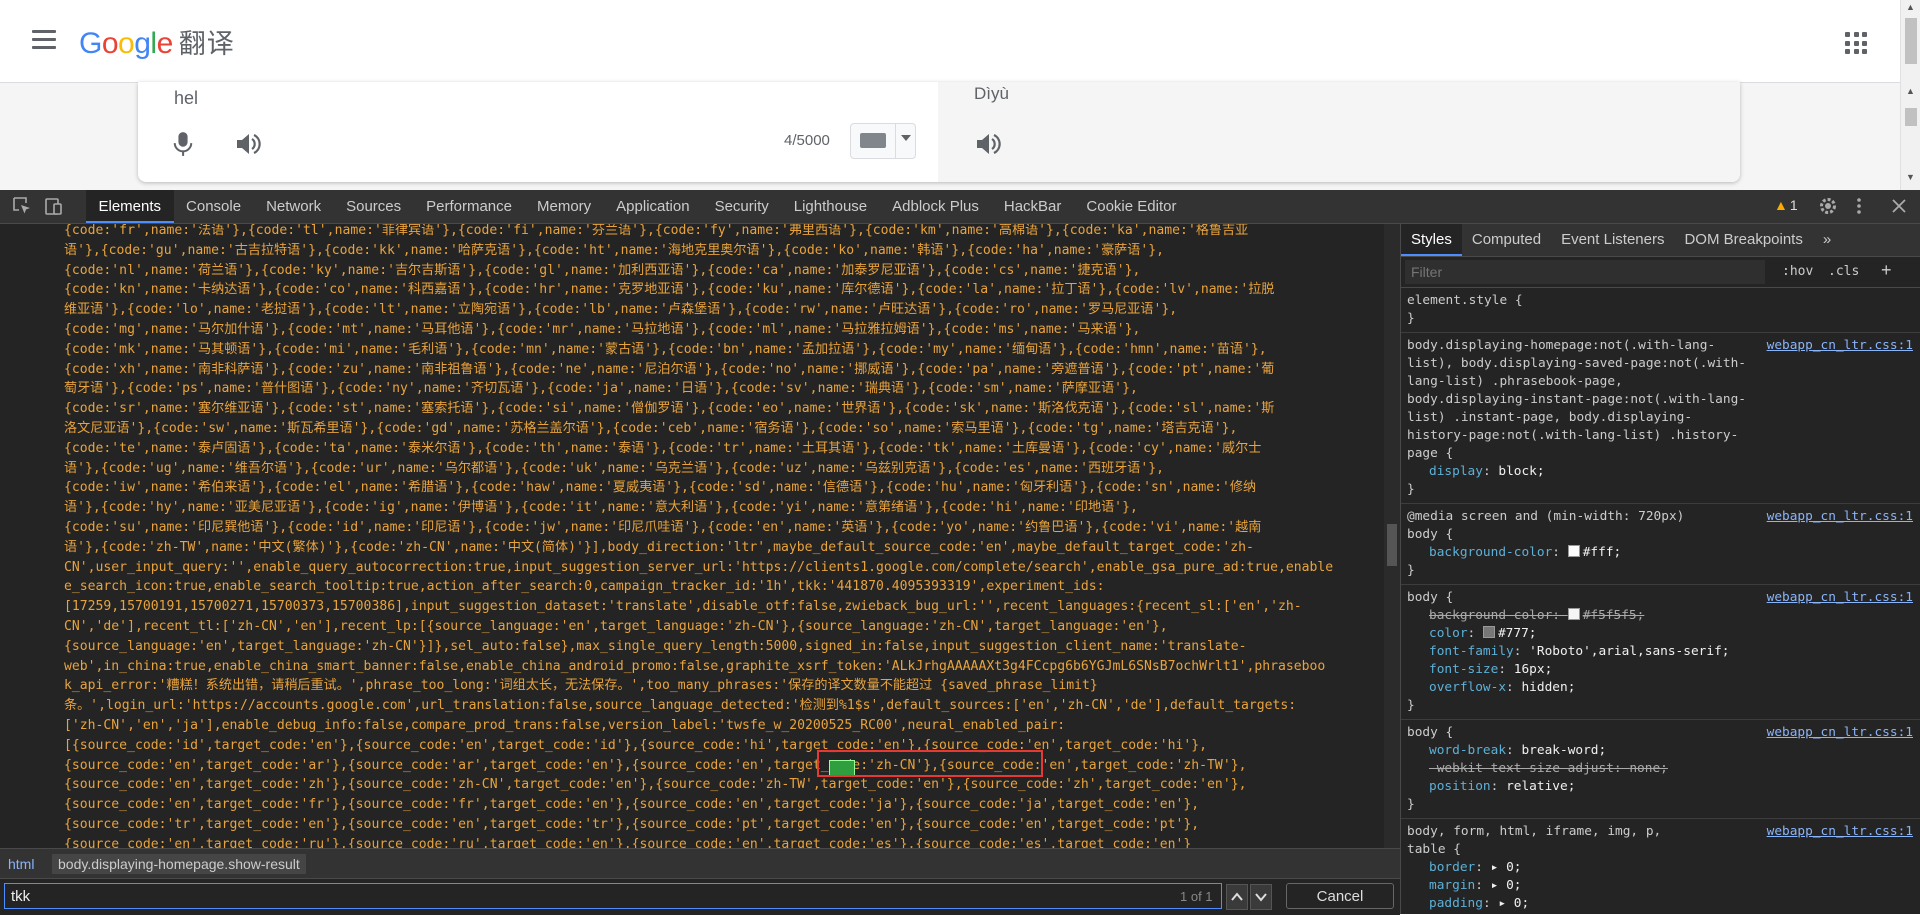 This screenshot has width=1920, height=915. Describe the element at coordinates (613, 896) in the screenshot. I see `dom-search-input` at that location.